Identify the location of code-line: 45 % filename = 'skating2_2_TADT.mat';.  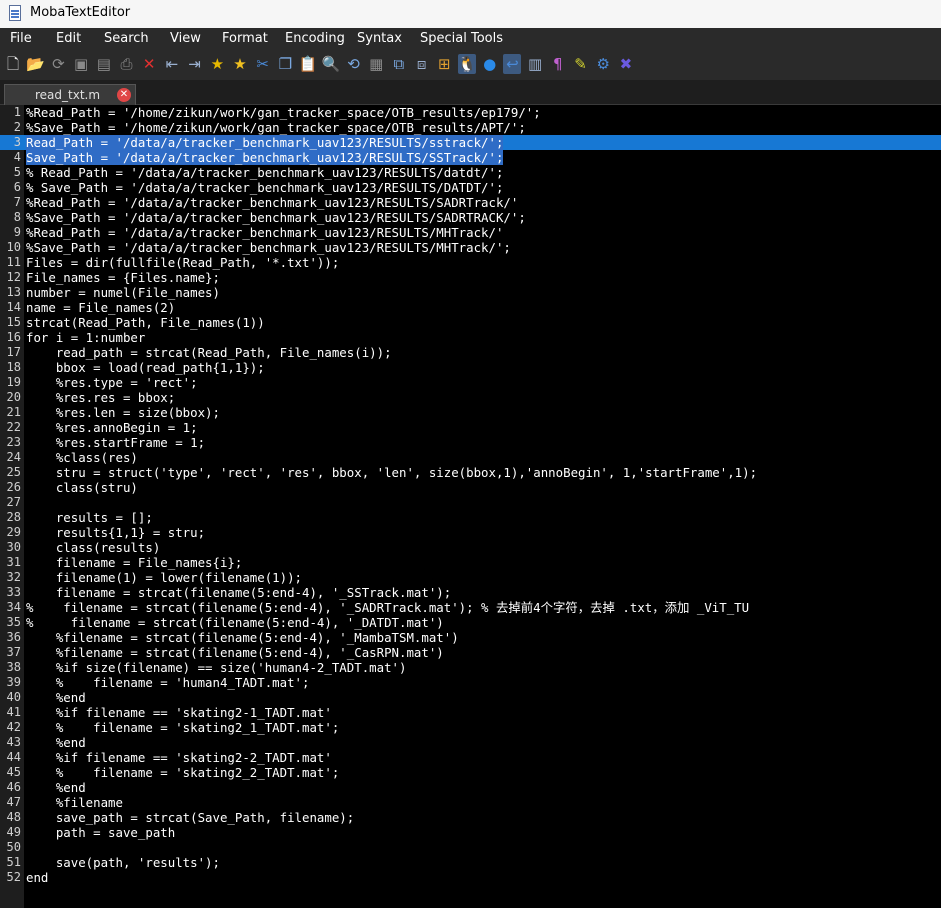
(470, 772).